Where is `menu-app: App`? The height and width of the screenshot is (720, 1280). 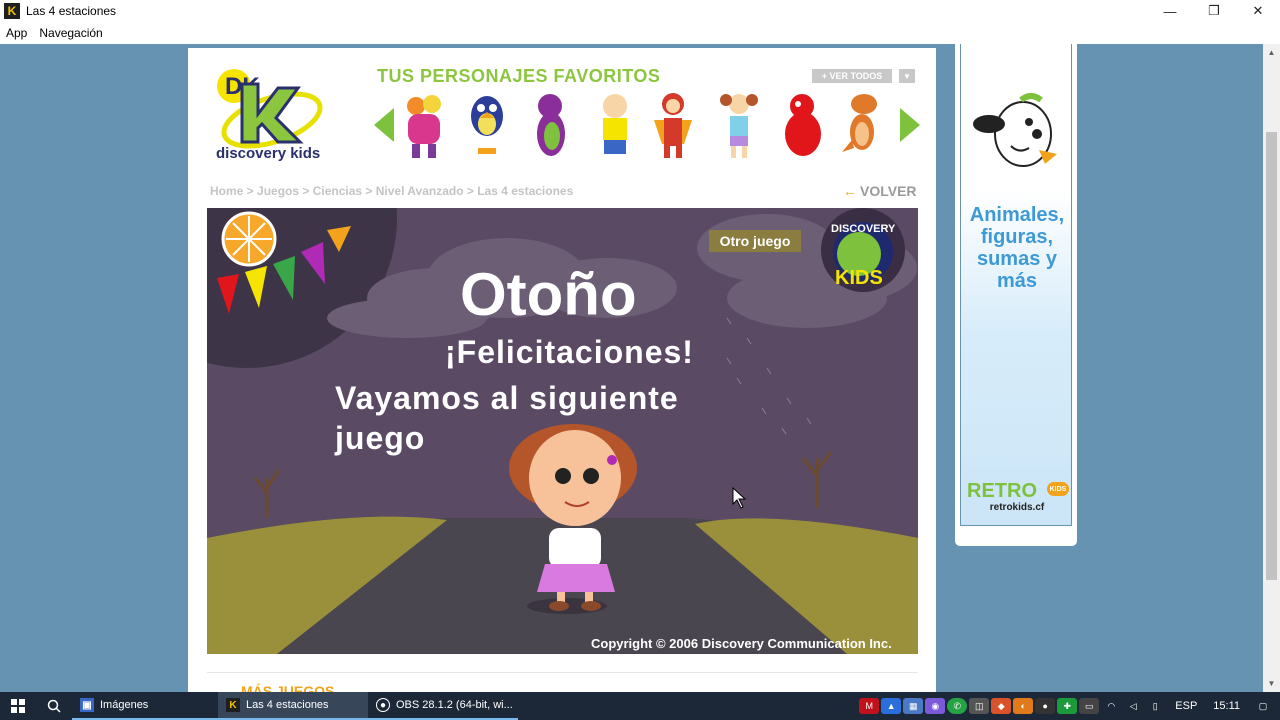
menu-app: App is located at coordinates (16, 33).